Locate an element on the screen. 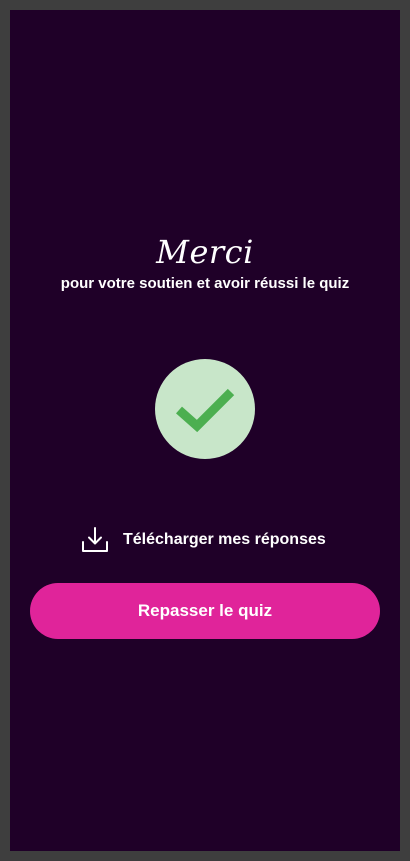 The width and height of the screenshot is (410, 861). download-answers-link: Télécharger mes réponses is located at coordinates (203, 540).